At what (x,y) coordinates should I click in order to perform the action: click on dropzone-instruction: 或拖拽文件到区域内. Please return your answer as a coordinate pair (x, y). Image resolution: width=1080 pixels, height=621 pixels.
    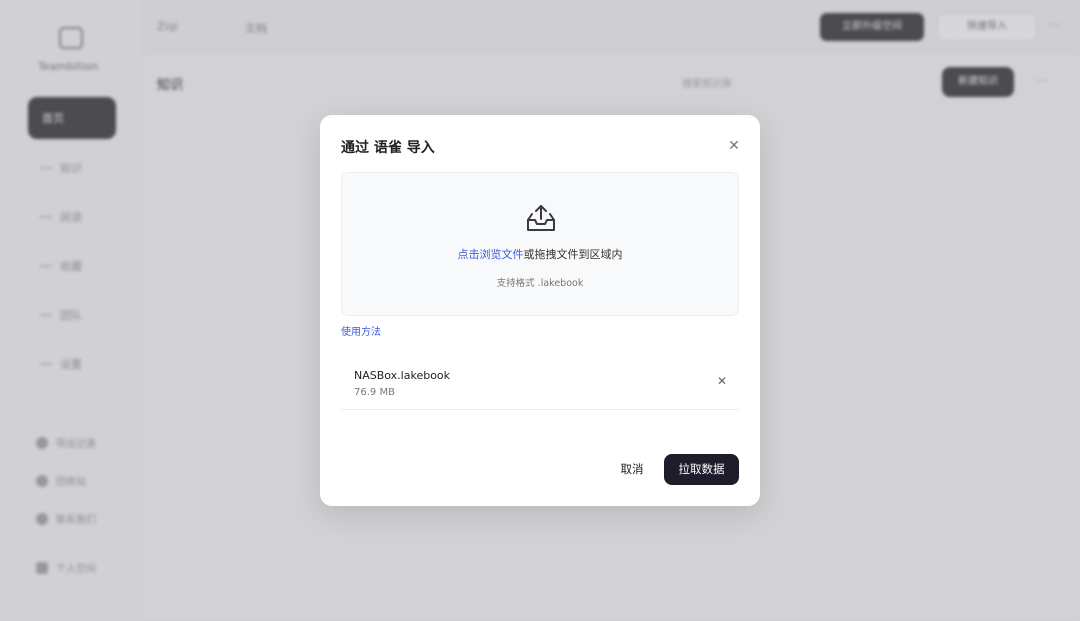
    Looking at the image, I should click on (573, 254).